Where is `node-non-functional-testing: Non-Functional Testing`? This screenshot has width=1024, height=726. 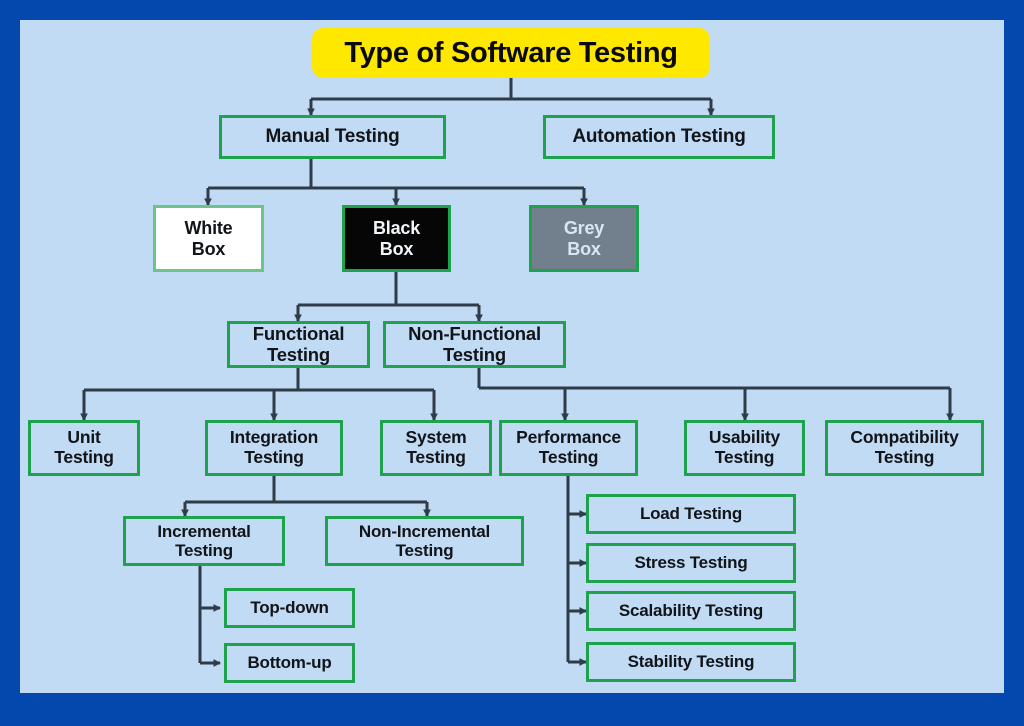
node-non-functional-testing: Non-Functional Testing is located at coordinates (474, 344).